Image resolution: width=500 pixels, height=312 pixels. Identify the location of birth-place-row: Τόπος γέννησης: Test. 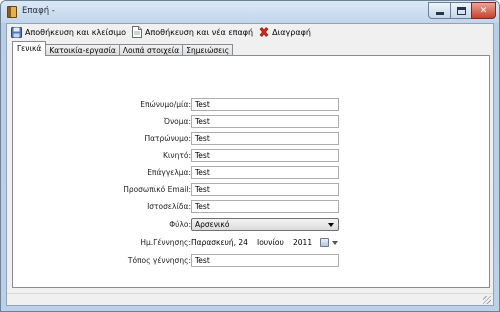
(252, 260).